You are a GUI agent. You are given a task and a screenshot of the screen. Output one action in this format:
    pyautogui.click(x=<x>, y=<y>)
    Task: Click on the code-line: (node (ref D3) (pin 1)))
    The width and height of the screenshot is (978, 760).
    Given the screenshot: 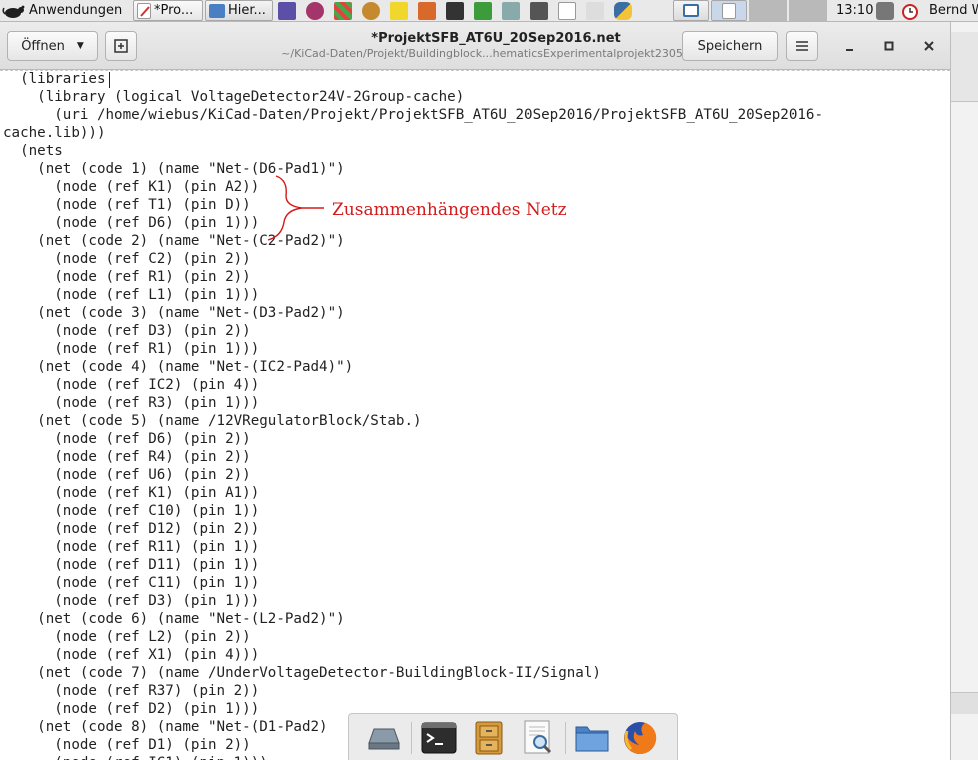 What is the action you would take?
    pyautogui.click(x=131, y=601)
    